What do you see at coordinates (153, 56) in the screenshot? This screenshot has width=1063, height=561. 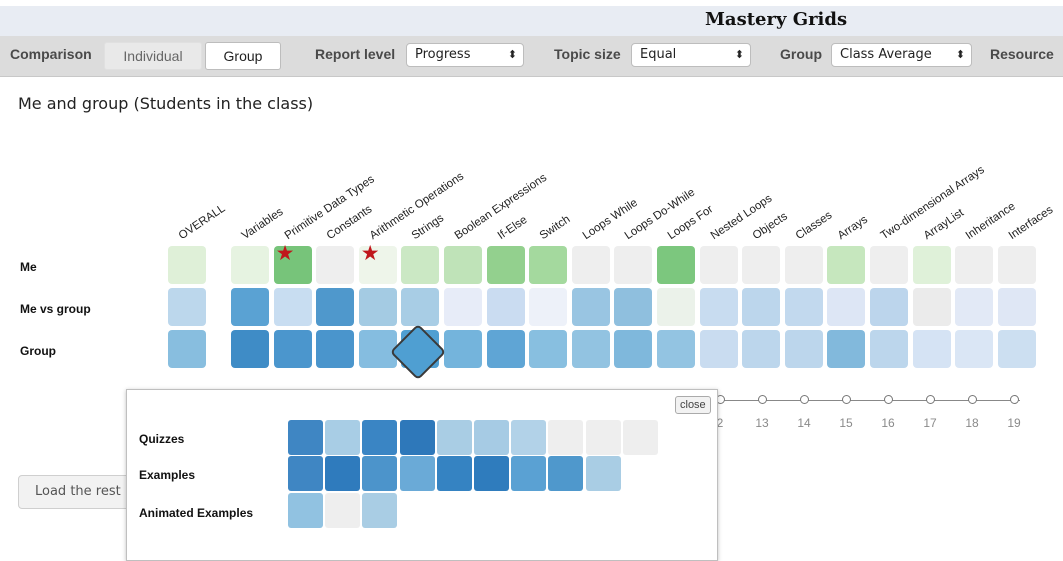 I see `comparison-individual-button: Individual` at bounding box center [153, 56].